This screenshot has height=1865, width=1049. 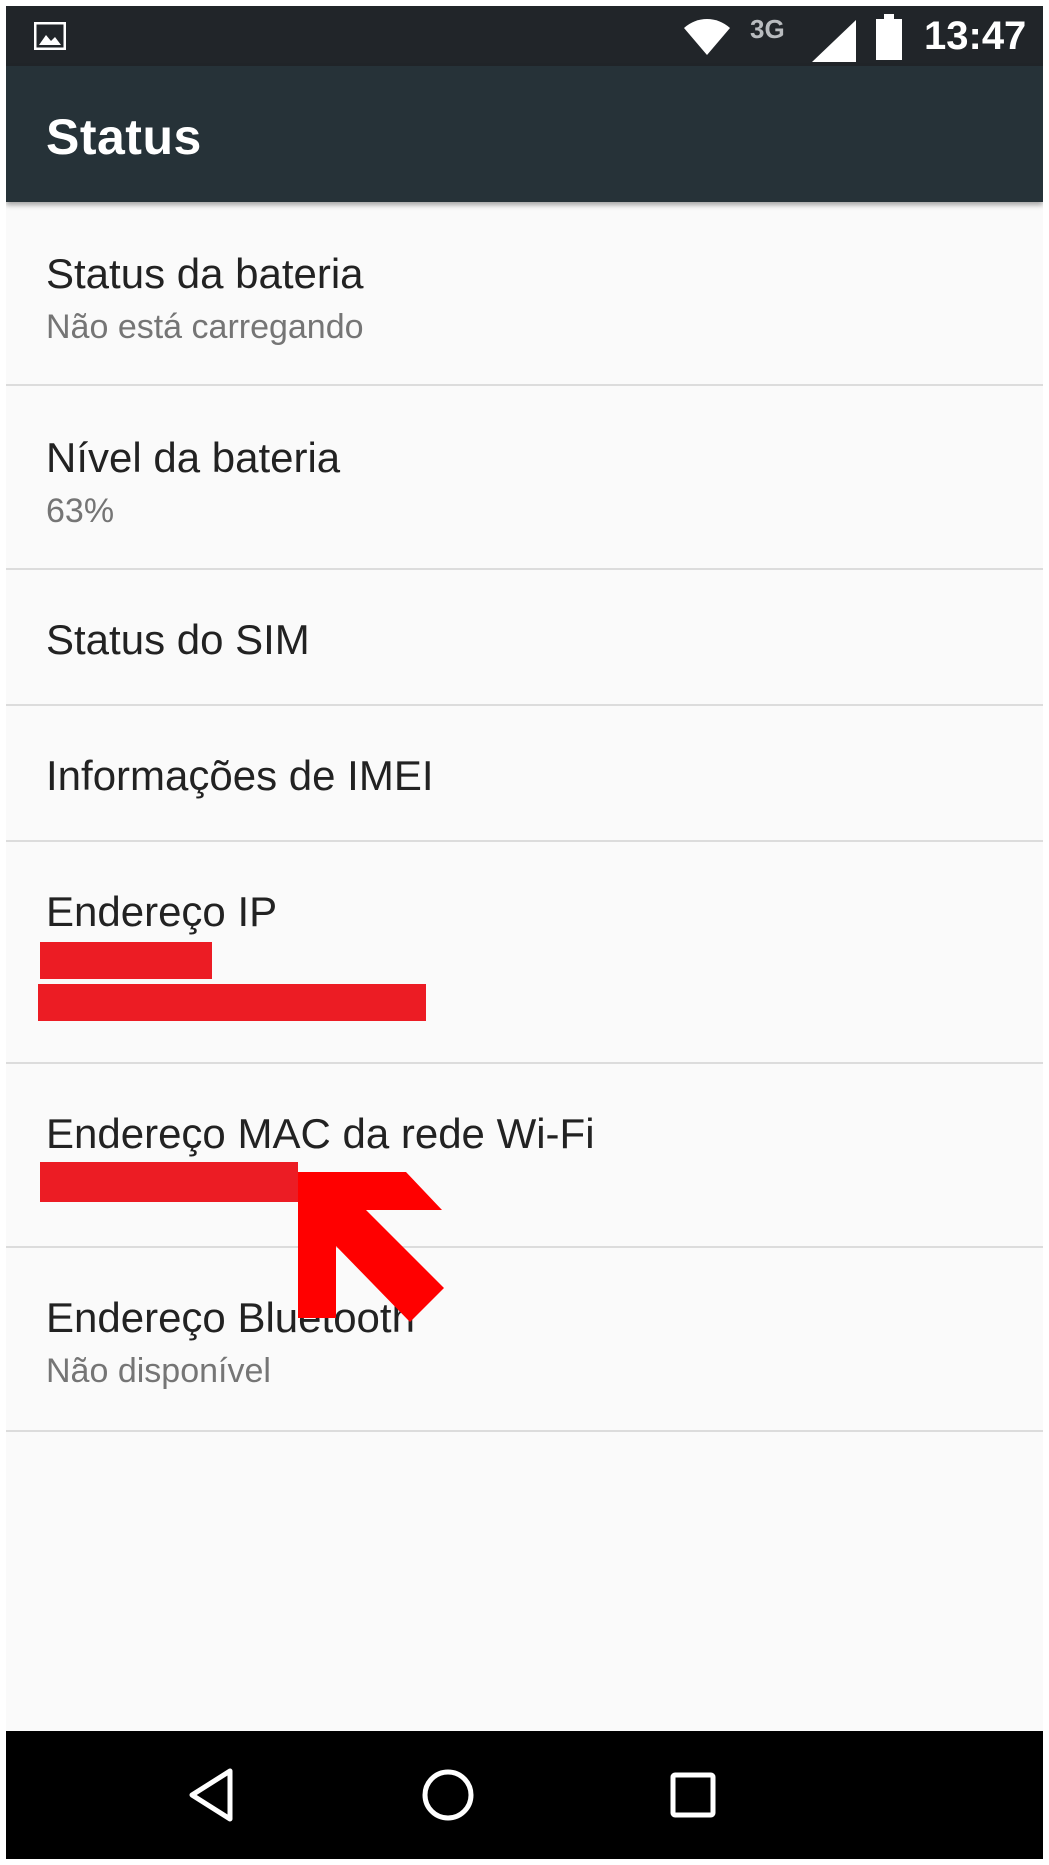 What do you see at coordinates (240, 775) in the screenshot?
I see `list-item-title: Informações de IMEI` at bounding box center [240, 775].